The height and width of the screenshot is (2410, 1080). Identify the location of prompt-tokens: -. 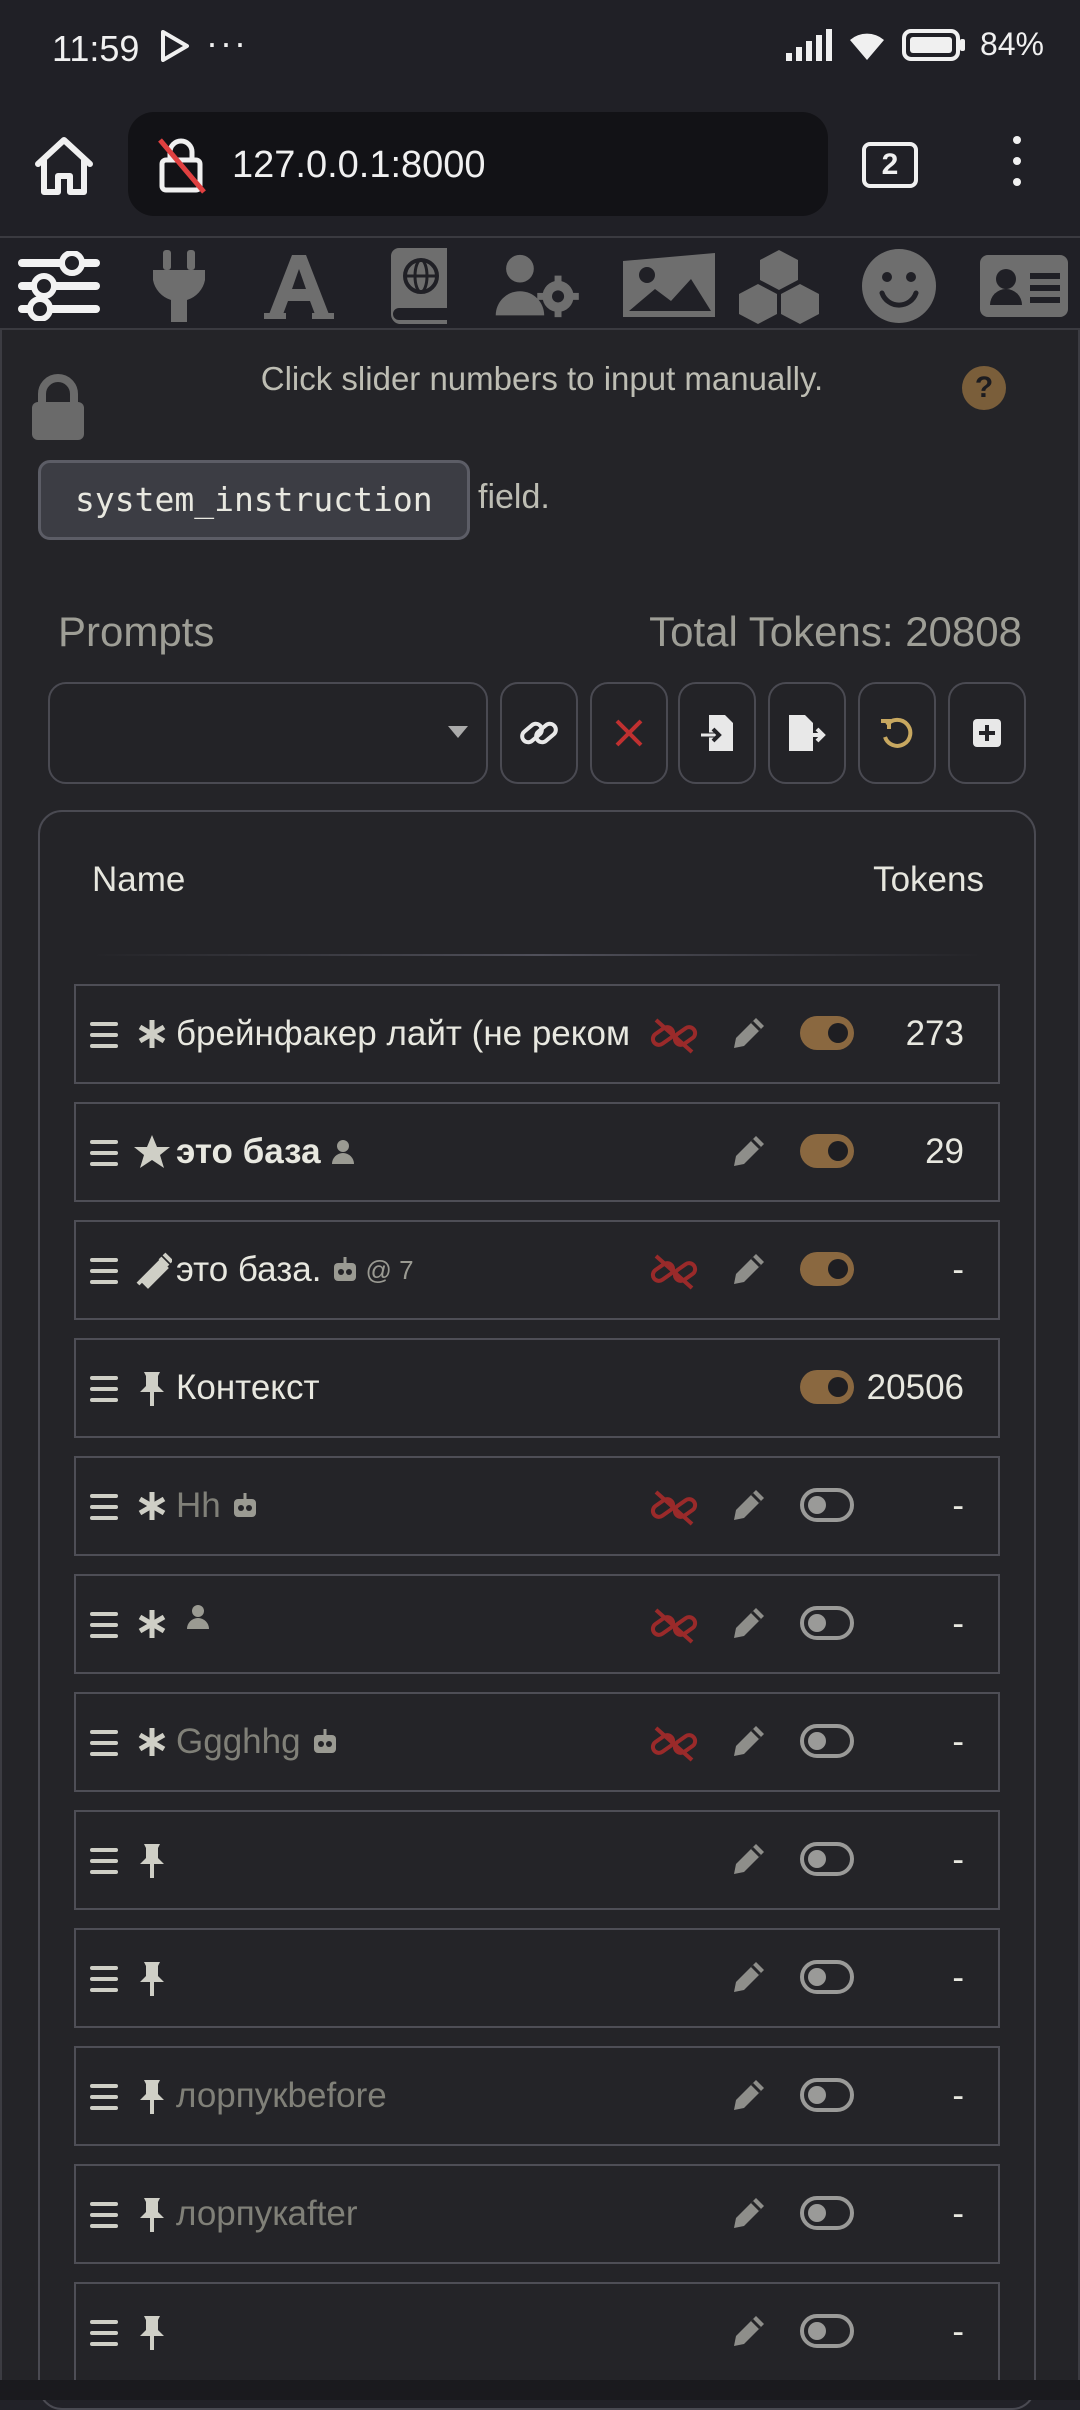
(958, 2331).